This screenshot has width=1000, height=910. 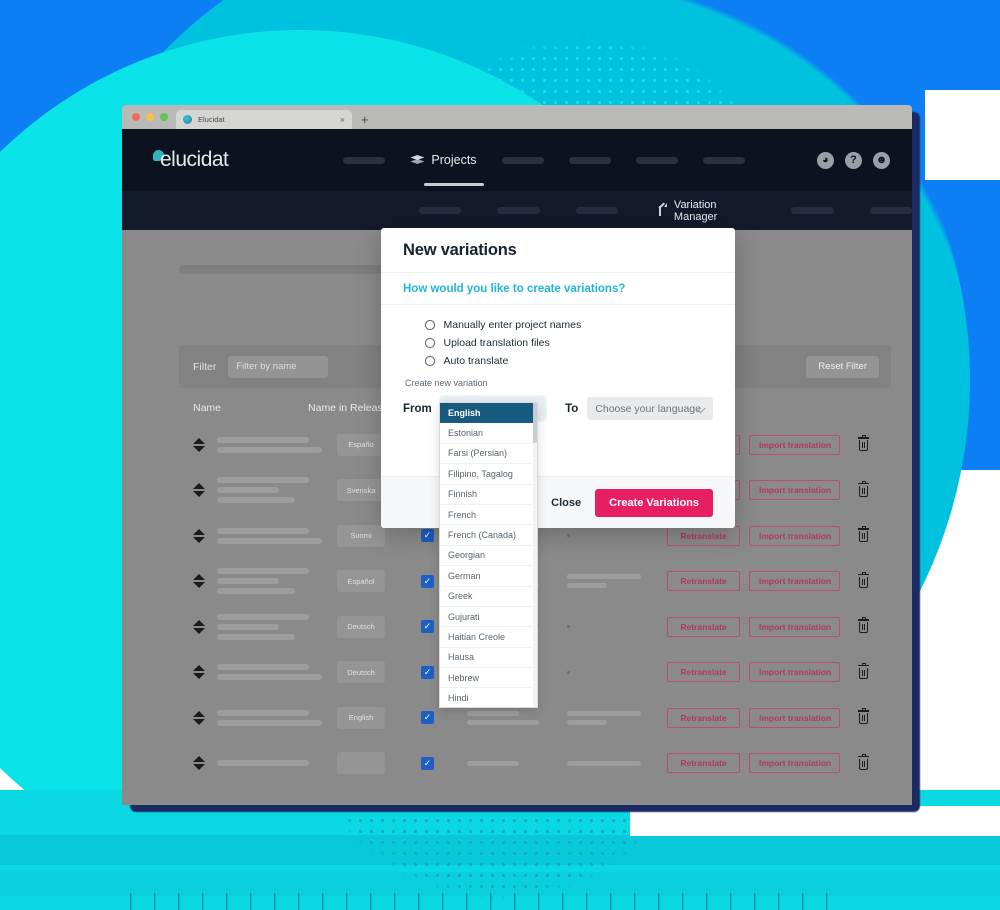 I want to click on radio-option-manual: Manually enter project names, so click(x=569, y=325).